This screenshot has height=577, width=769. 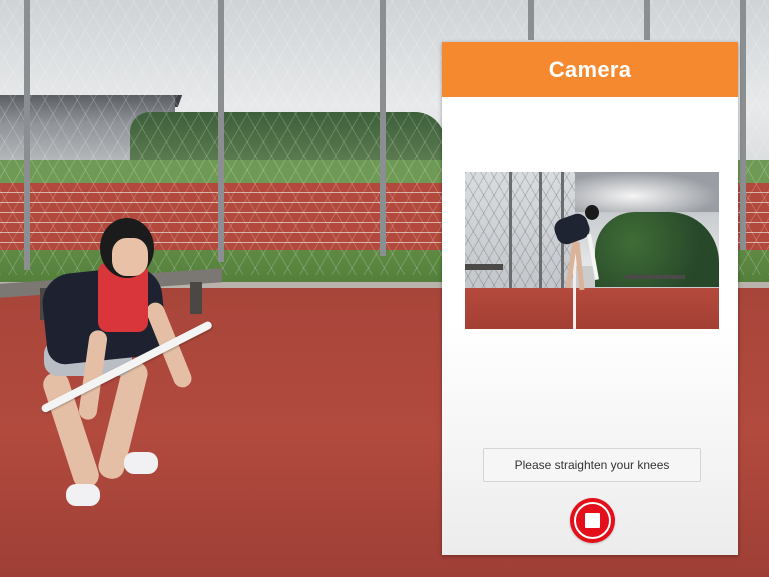 I want to click on panel-header: Camera, so click(x=590, y=69).